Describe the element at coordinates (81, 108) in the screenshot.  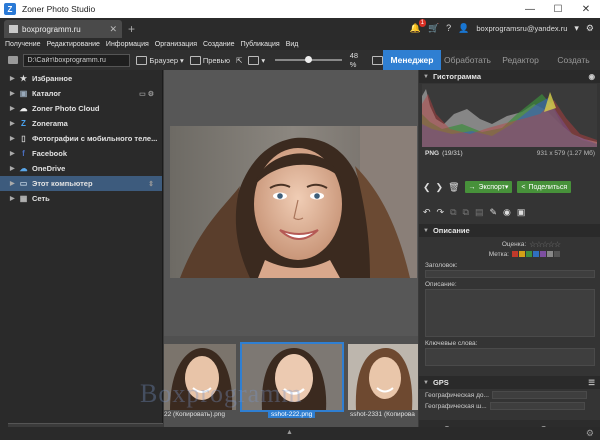
I see `nav-item-2: ▶ ☁ Zoner Photo Cloud` at that location.